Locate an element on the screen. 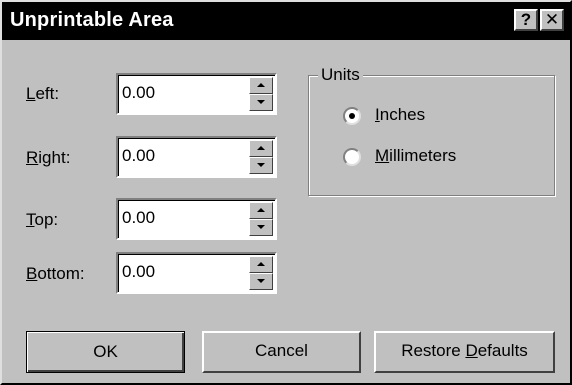 The width and height of the screenshot is (572, 385). millimeters-label: Millimeters is located at coordinates (415, 156).